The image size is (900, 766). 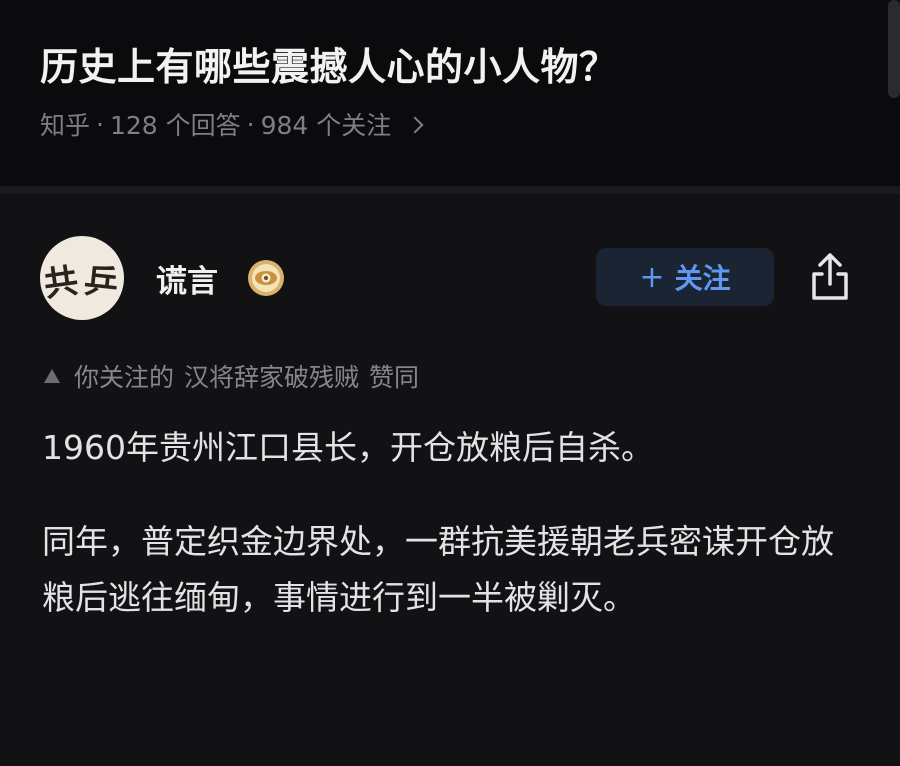 What do you see at coordinates (61, 283) in the screenshot?
I see `avatar-glyph: 共` at bounding box center [61, 283].